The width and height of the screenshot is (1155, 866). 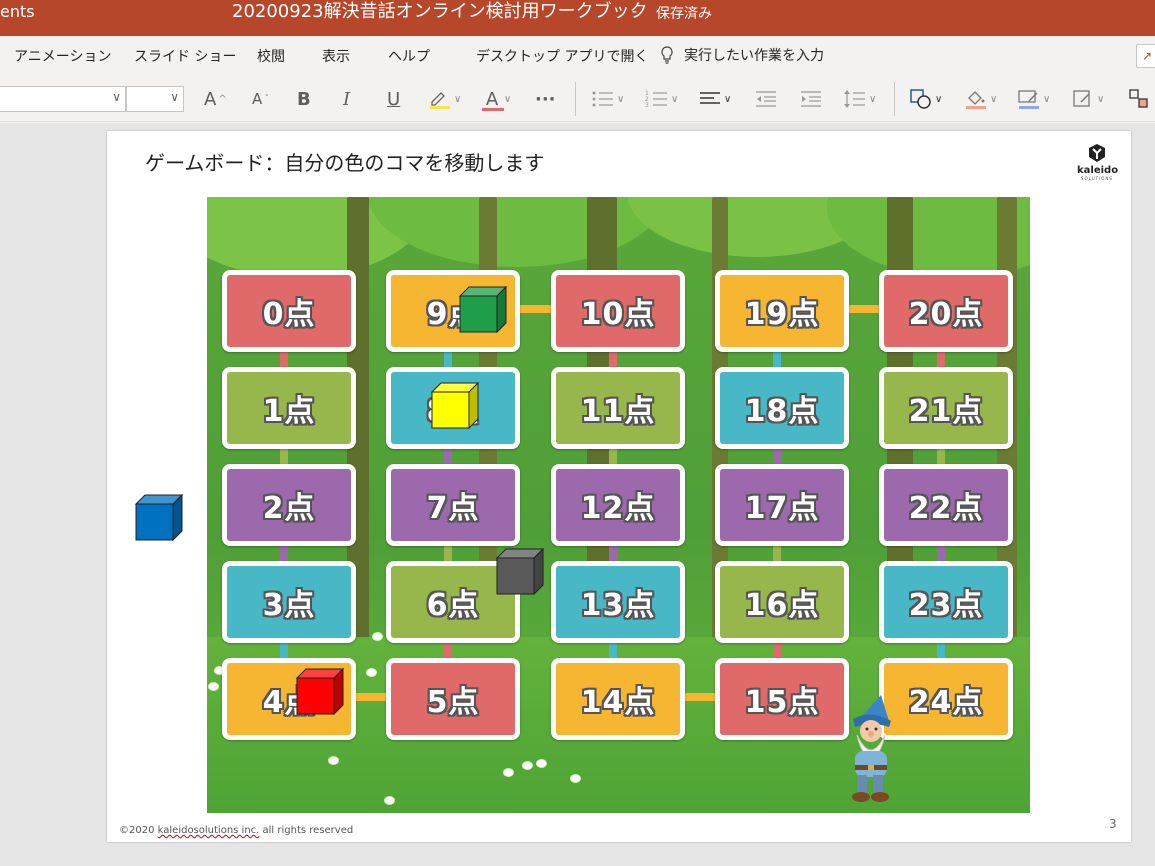 I want to click on board-tile-19: 19点, so click(x=782, y=311).